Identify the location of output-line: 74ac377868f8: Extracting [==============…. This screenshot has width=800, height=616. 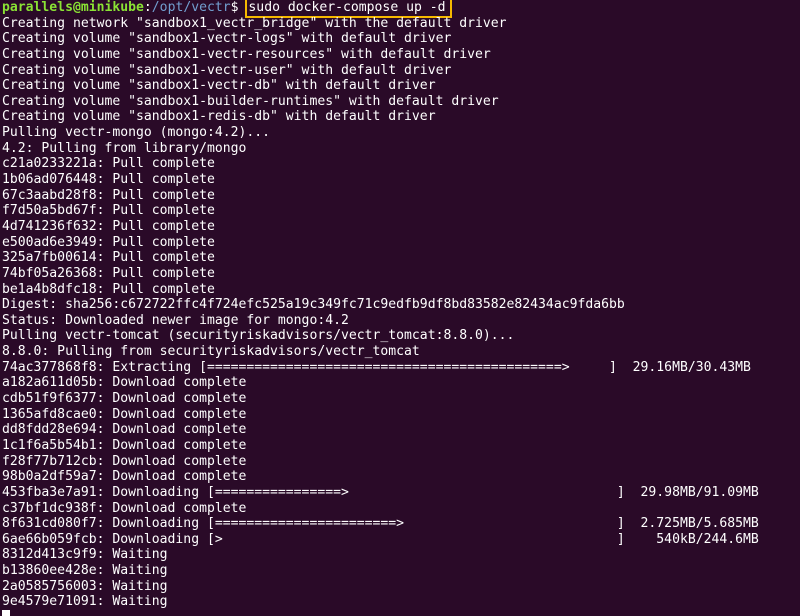
(376, 367).